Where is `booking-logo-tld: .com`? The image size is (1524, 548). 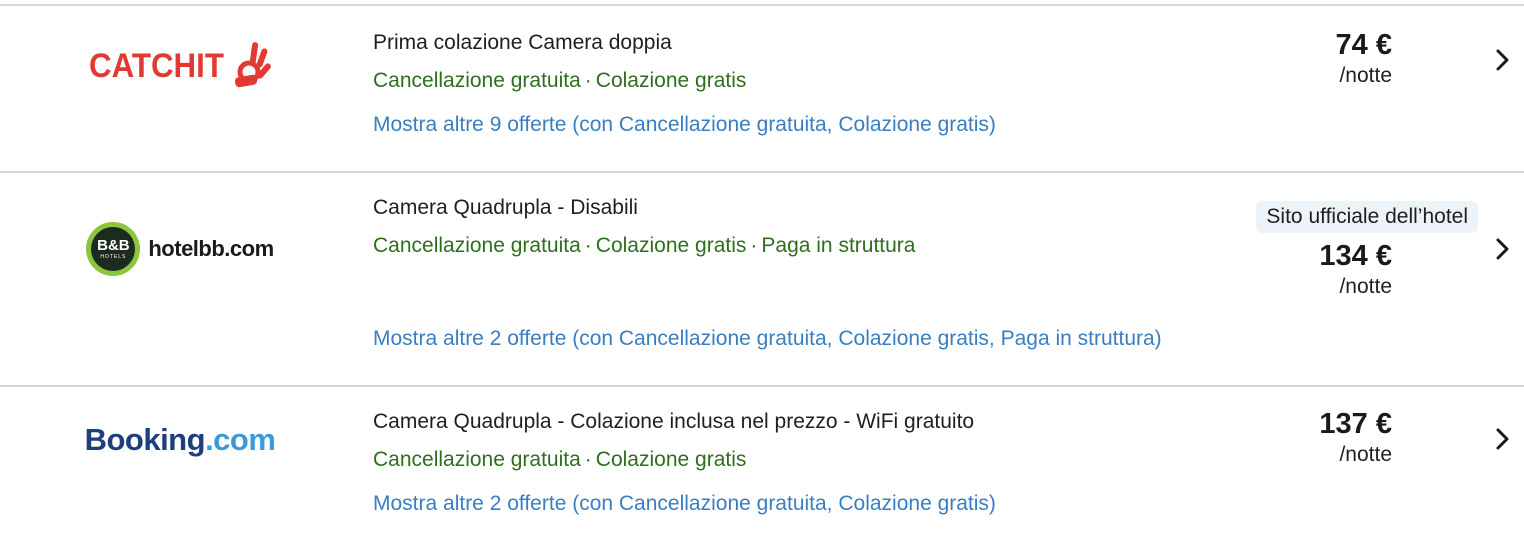
booking-logo-tld: .com is located at coordinates (240, 439).